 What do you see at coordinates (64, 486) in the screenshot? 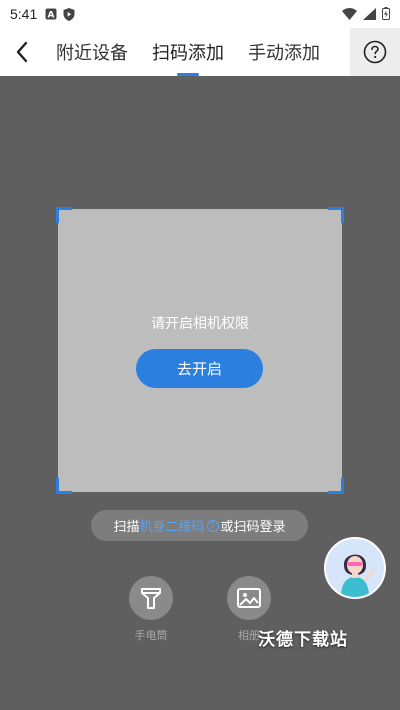
I see `scan-corner-bottom-left` at bounding box center [64, 486].